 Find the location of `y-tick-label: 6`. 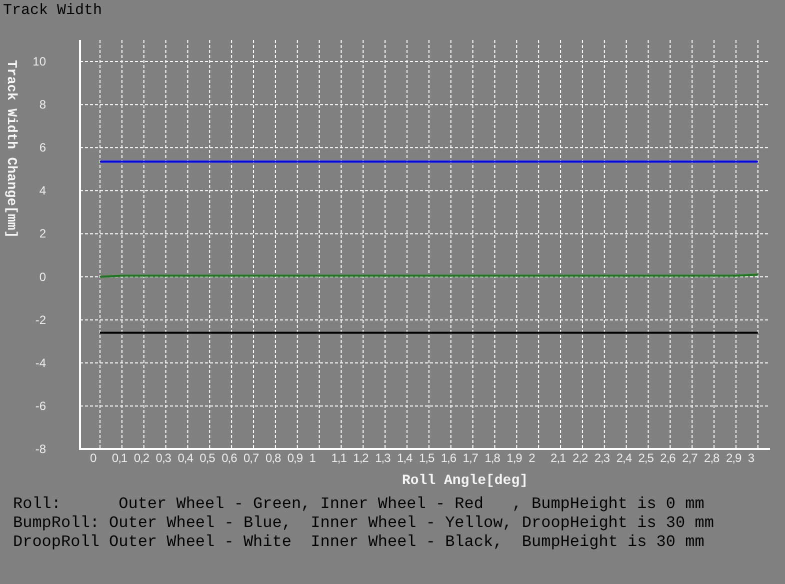

y-tick-label: 6 is located at coordinates (42, 147).